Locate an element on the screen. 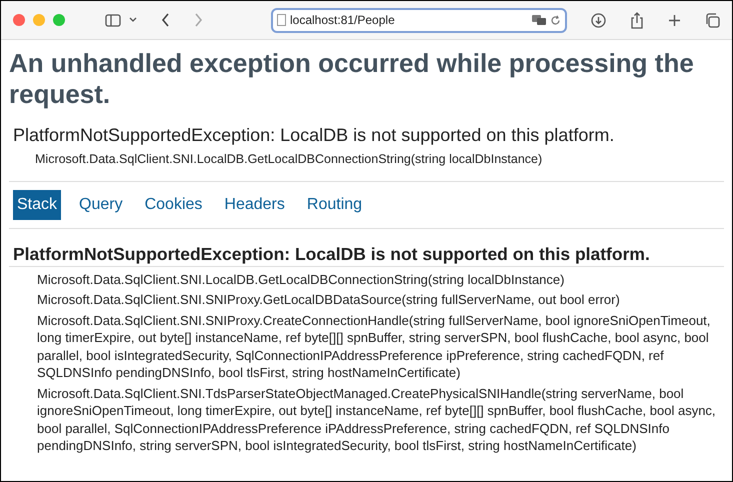 The height and width of the screenshot is (482, 733). tab: Routing is located at coordinates (334, 205).